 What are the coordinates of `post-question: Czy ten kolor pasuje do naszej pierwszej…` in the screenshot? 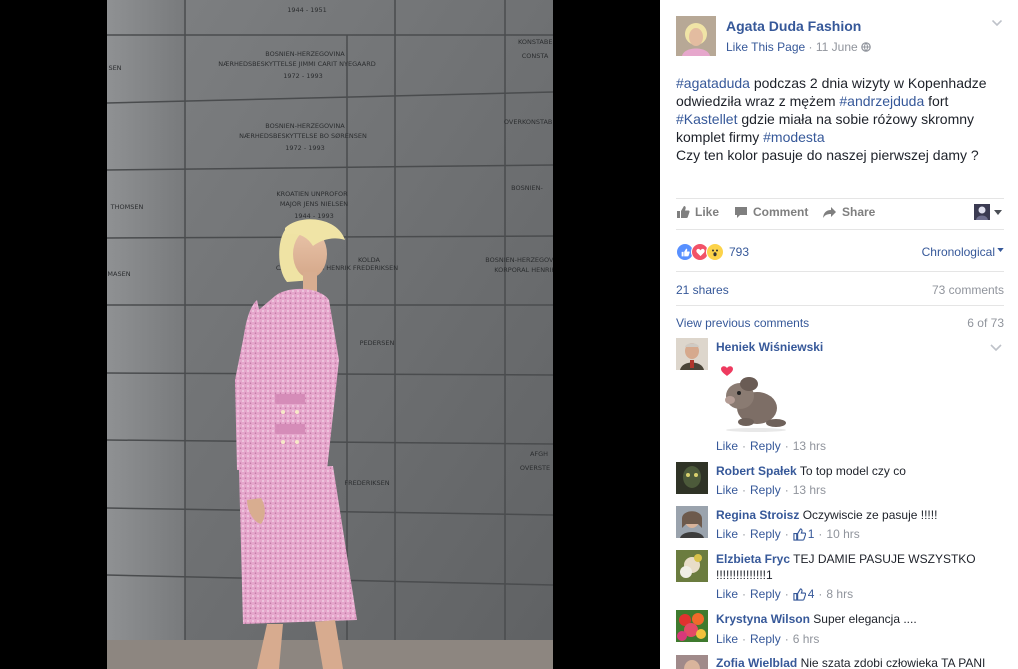 It's located at (827, 155).